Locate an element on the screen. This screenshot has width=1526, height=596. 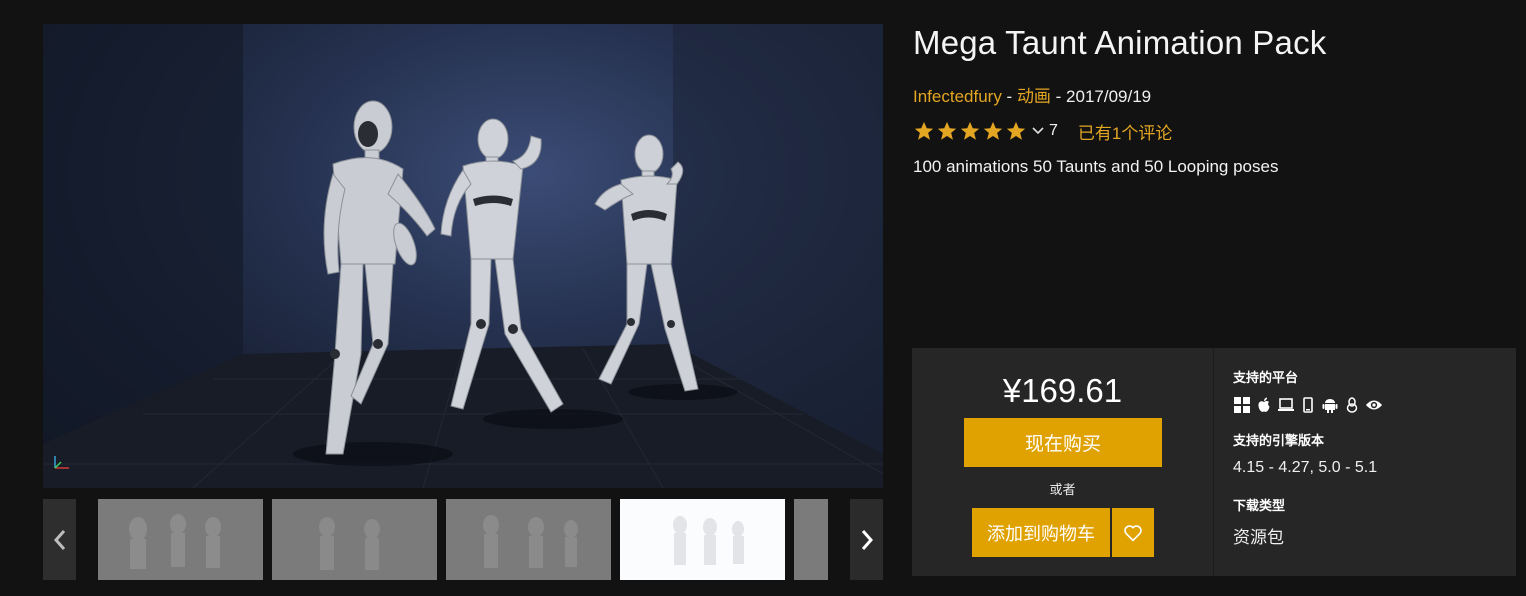
download-type-label: 下载类型 is located at coordinates (1259, 505).